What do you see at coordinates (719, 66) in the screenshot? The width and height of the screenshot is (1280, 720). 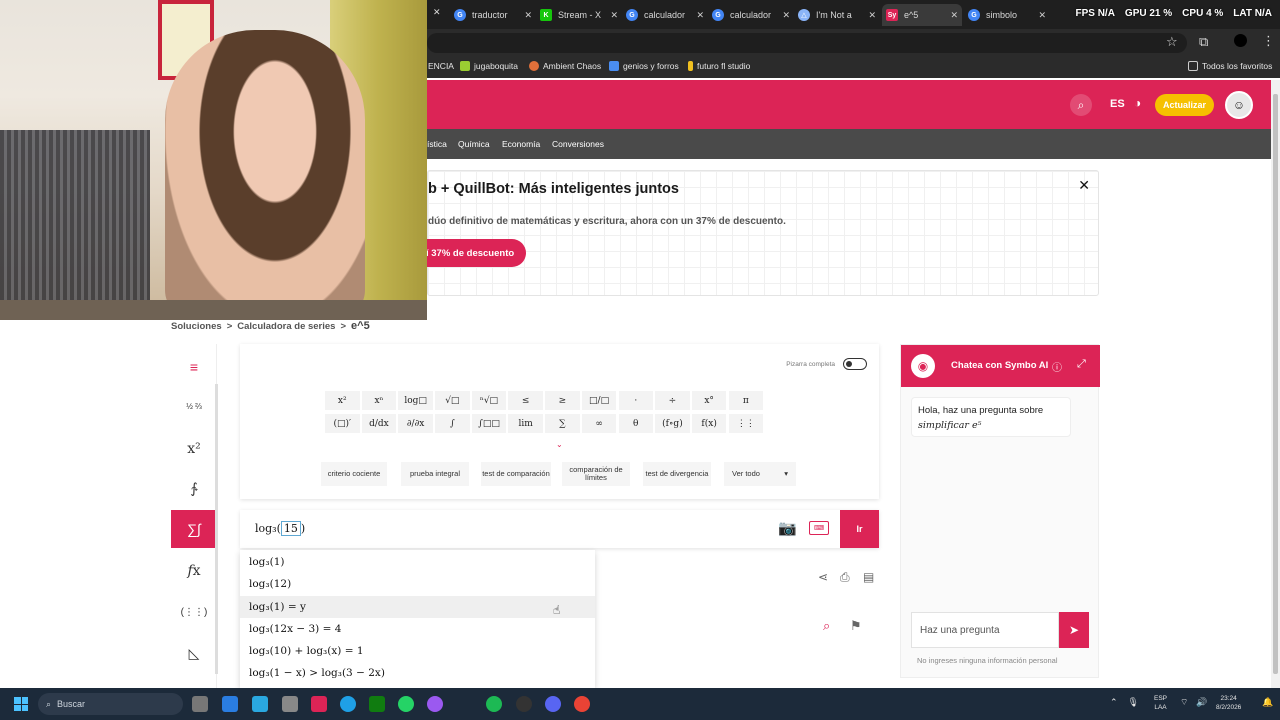 I see `bookmark-item: futuro fl studio` at bounding box center [719, 66].